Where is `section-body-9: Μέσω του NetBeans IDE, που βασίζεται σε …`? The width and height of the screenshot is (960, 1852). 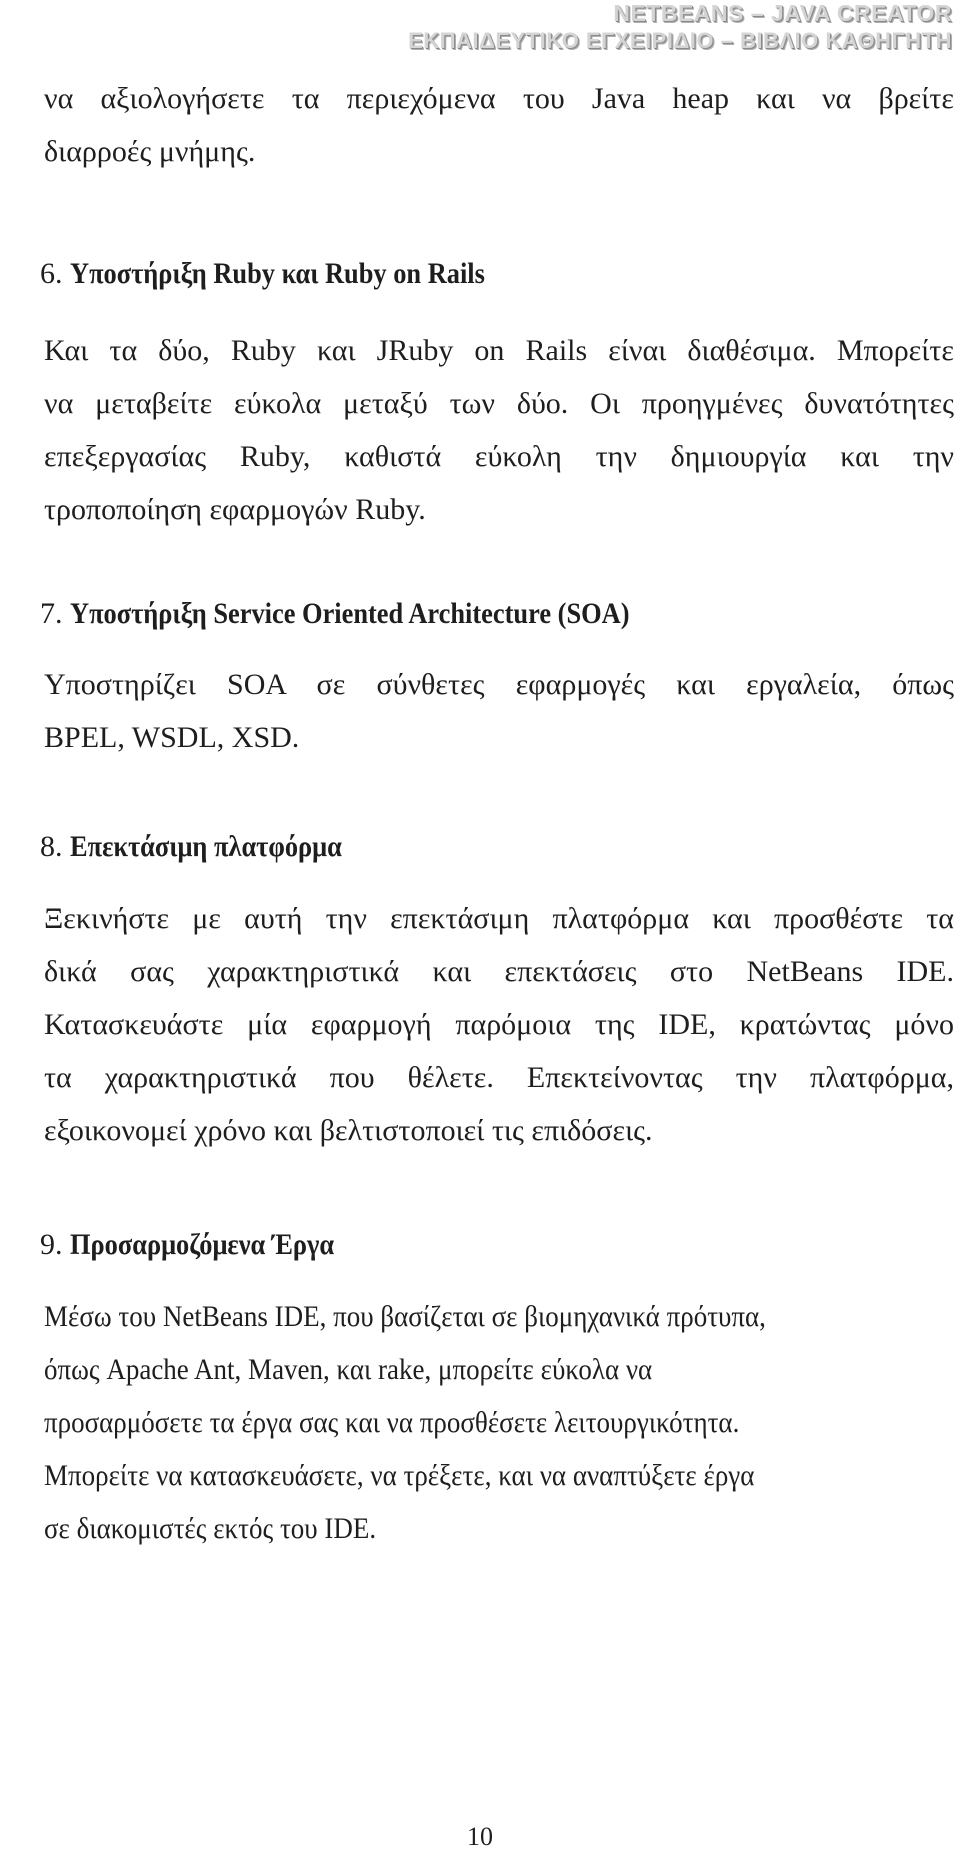
section-body-9: Μέσω του NetBeans IDE, που βασίζεται σε … is located at coordinates (502, 1422).